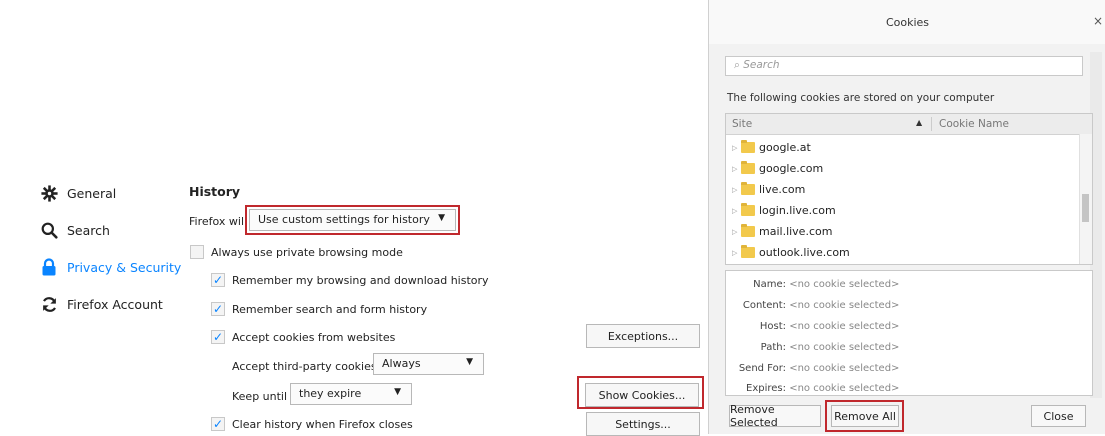 The image size is (1105, 436). Describe the element at coordinates (777, 168) in the screenshot. I see `list-item: ▷ google.com` at that location.